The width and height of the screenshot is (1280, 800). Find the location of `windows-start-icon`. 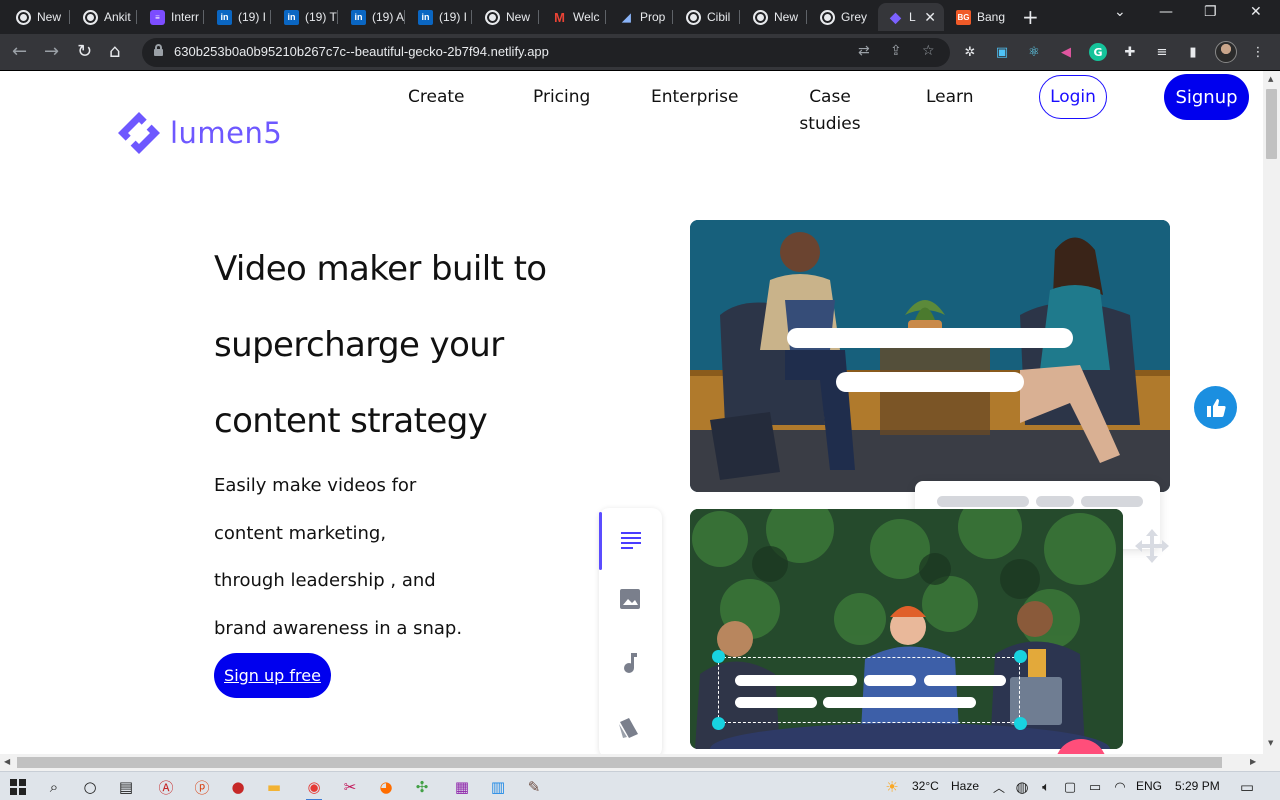

windows-start-icon is located at coordinates (18, 787).